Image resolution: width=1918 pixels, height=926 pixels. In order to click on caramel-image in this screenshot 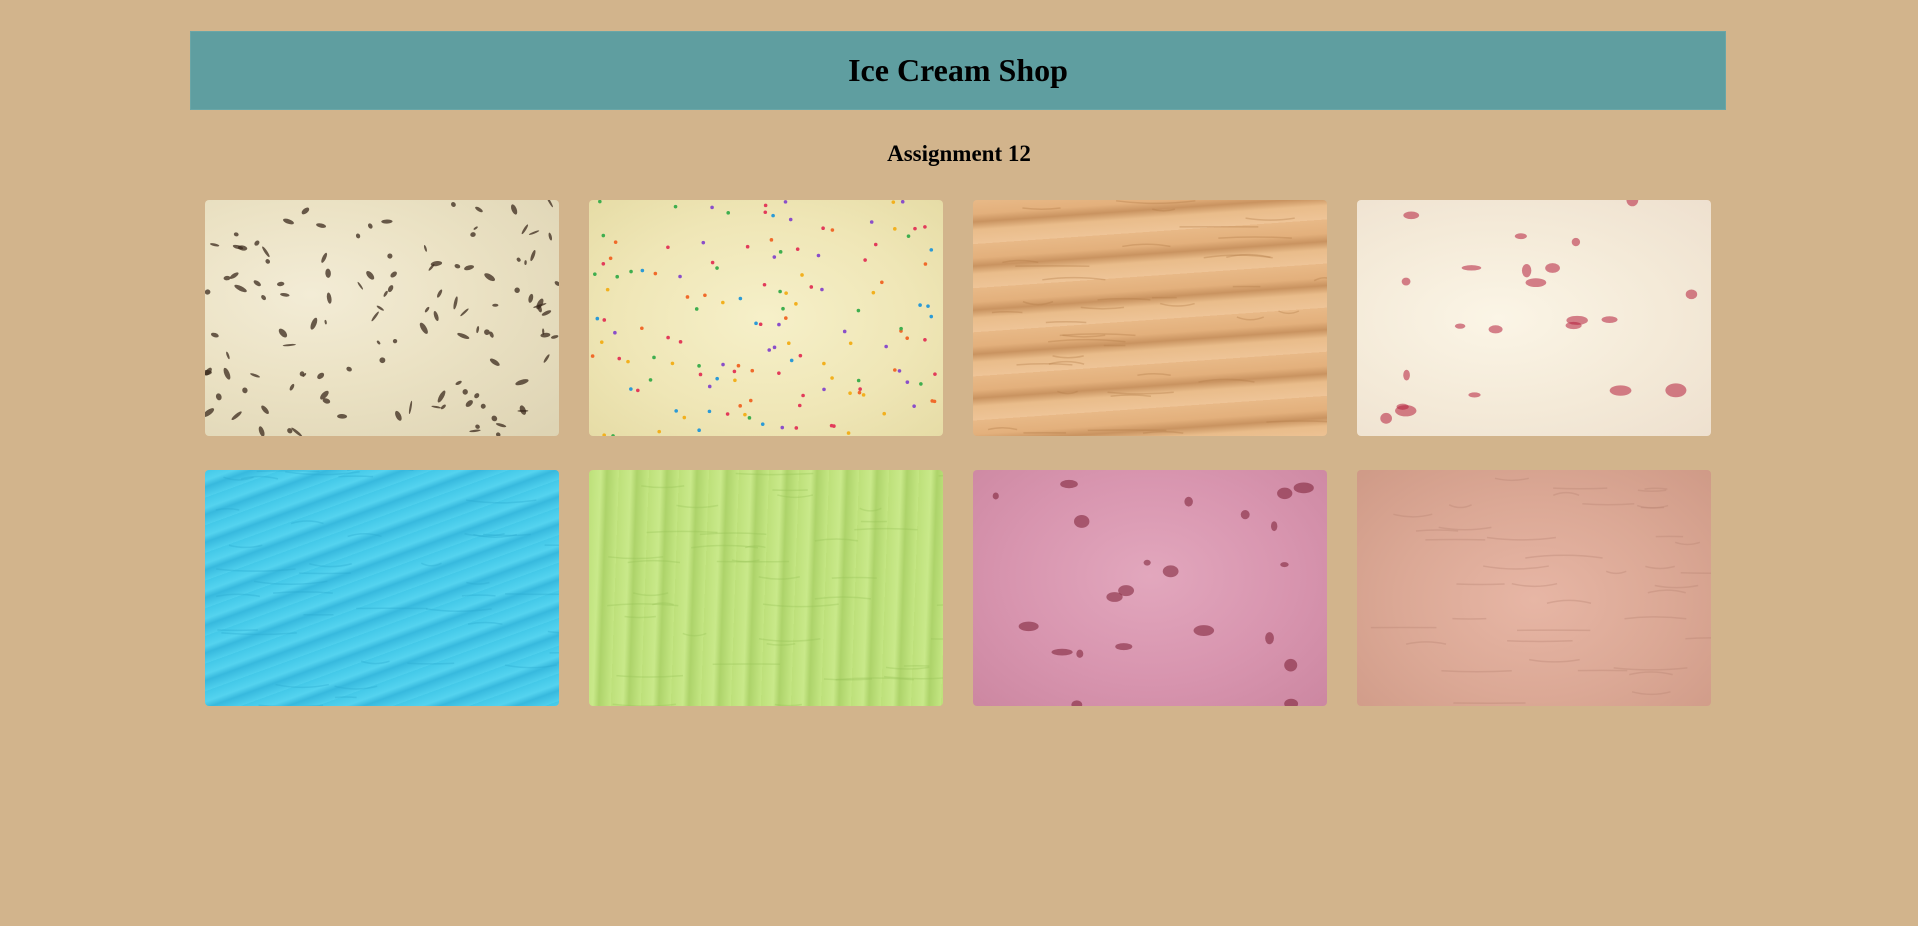, I will do `click(1150, 318)`.